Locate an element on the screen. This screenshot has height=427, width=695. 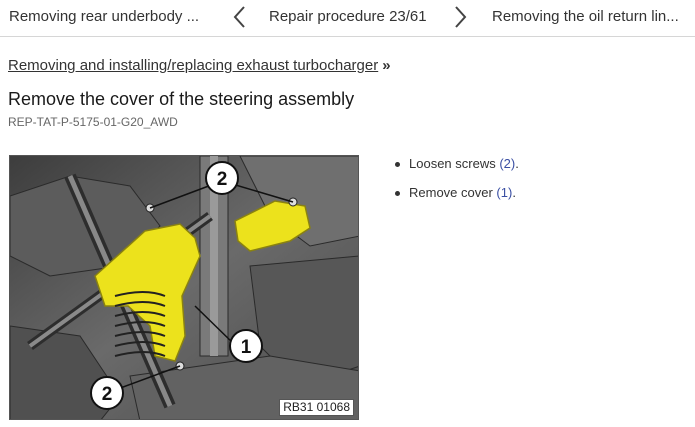
chevron-right-icon is located at coordinates (461, 17).